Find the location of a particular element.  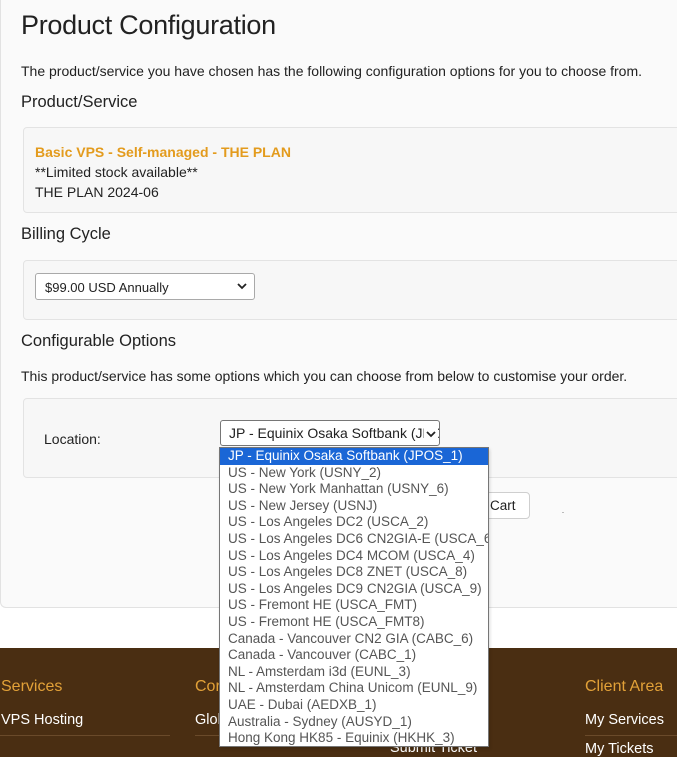

billing-cycle-select: $99.00 USD Annually is located at coordinates (145, 286).